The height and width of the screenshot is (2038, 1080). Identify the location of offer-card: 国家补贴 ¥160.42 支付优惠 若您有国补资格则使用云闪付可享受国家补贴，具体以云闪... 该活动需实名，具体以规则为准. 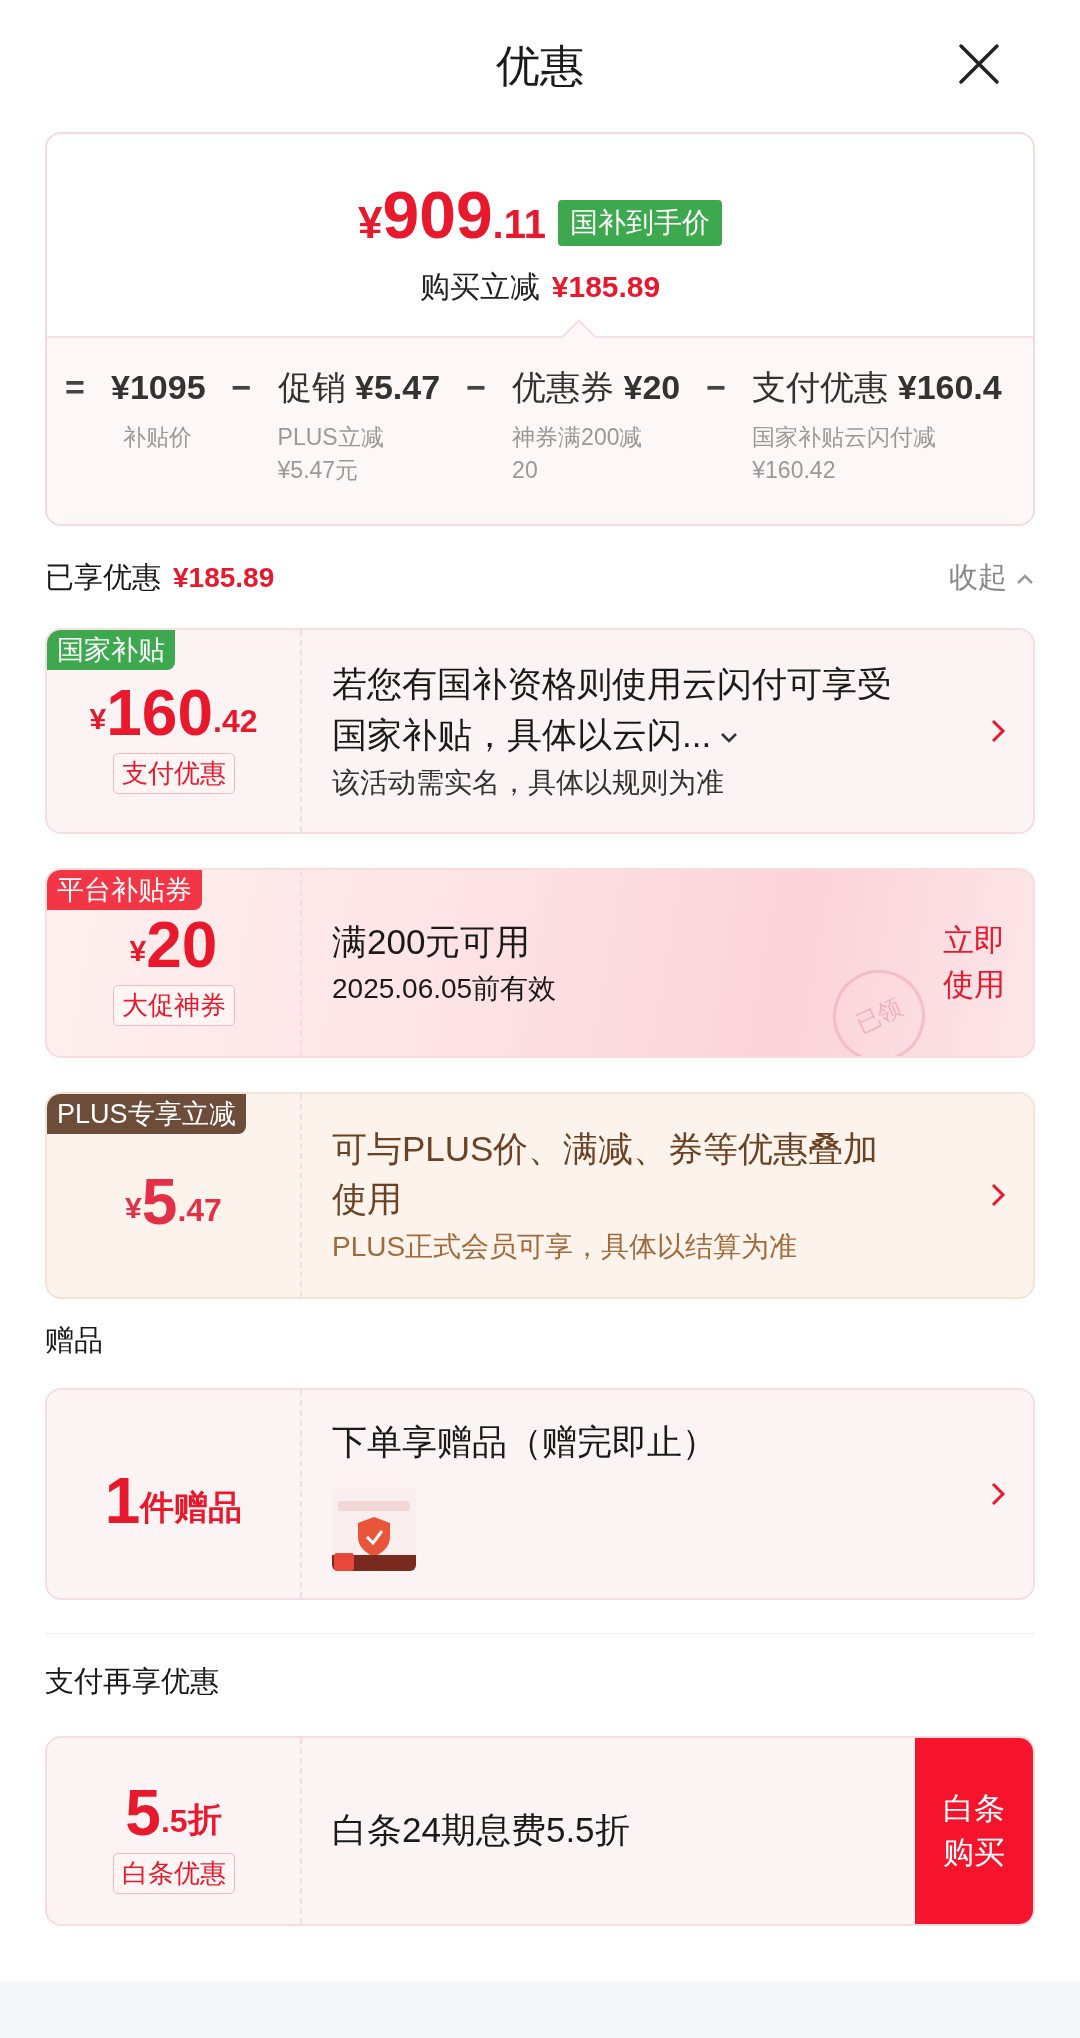
(540, 730).